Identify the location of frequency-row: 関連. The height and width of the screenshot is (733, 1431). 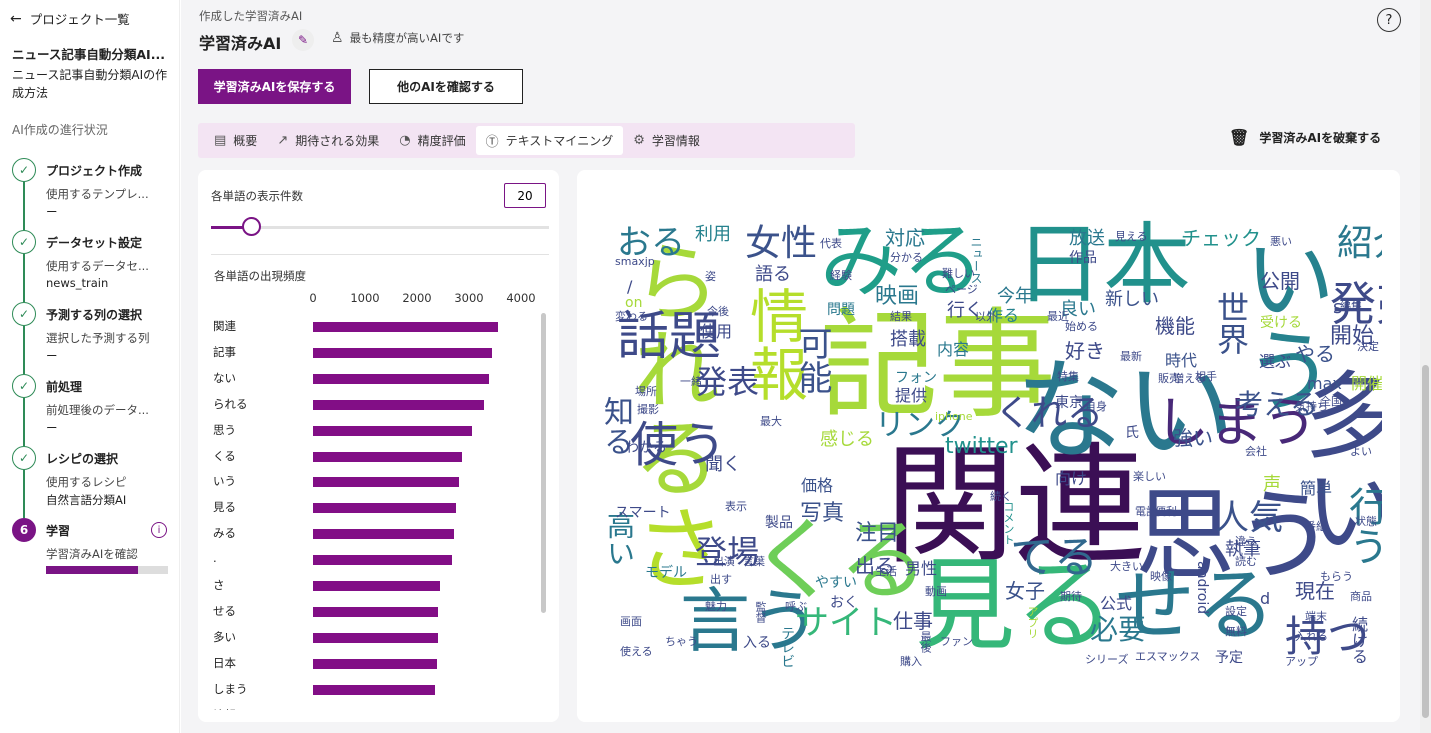
(368, 326).